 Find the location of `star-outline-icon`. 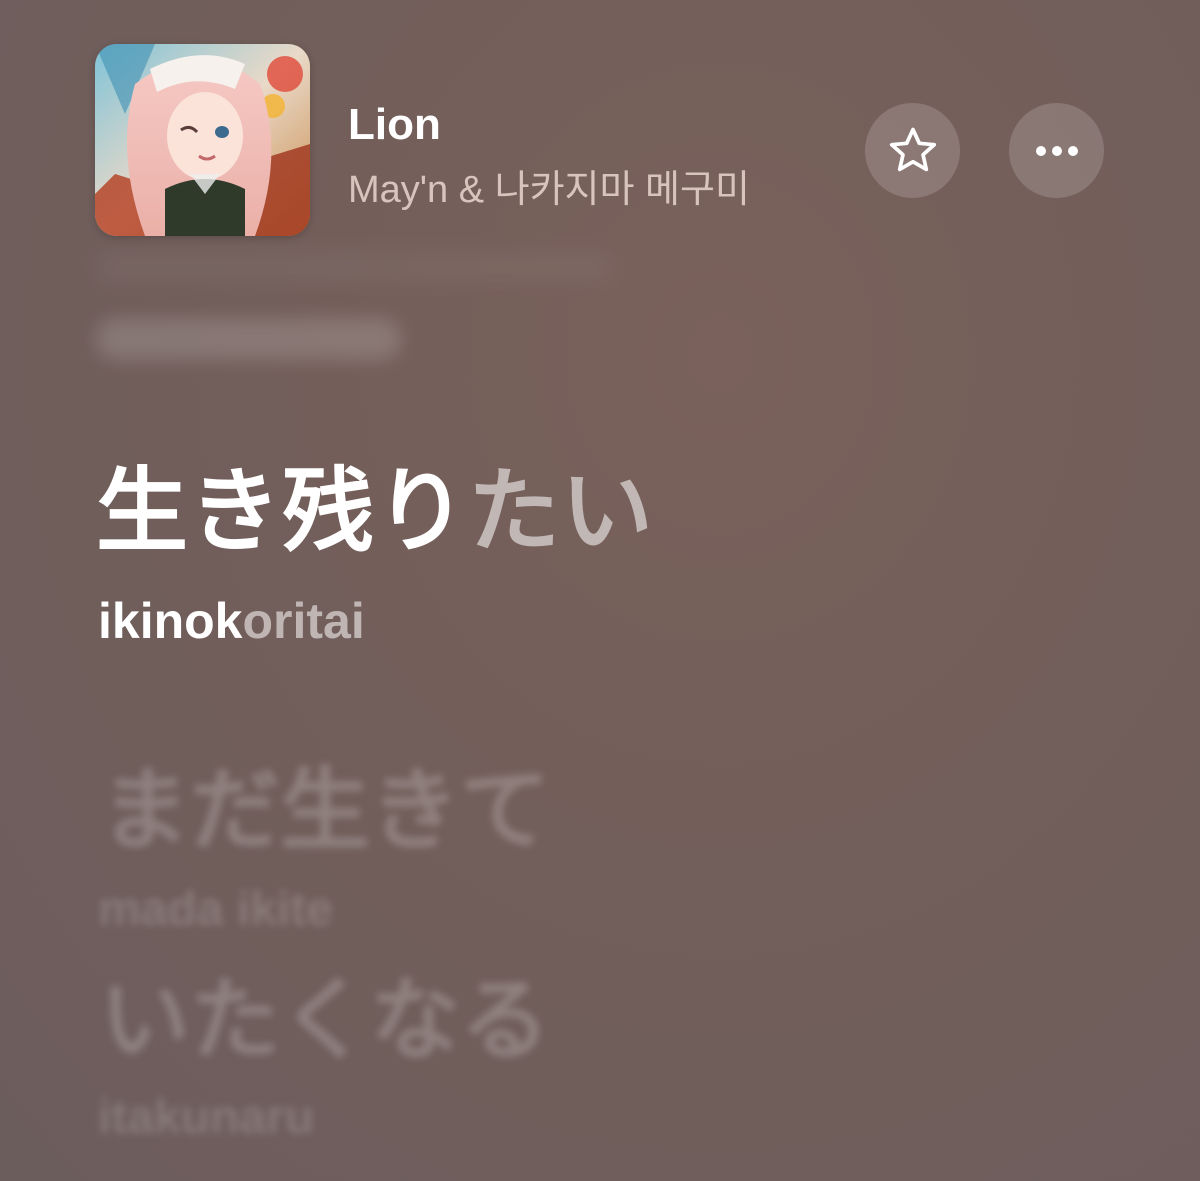

star-outline-icon is located at coordinates (912, 149).